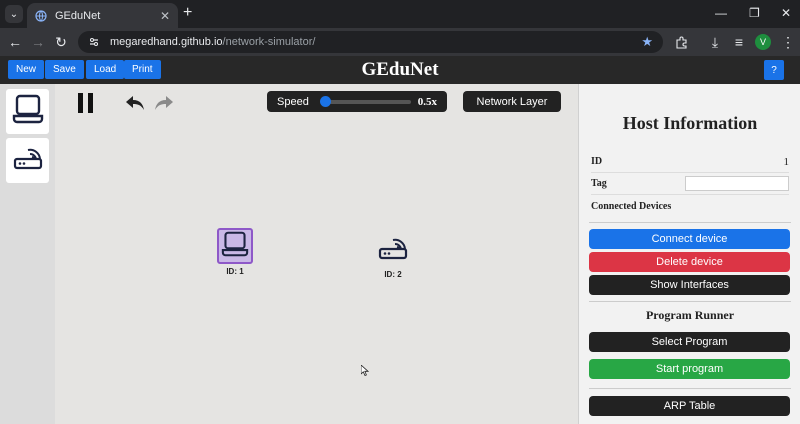 The width and height of the screenshot is (800, 424). What do you see at coordinates (689, 285) in the screenshot?
I see `show-interfaces-button: Show Interfaces` at bounding box center [689, 285].